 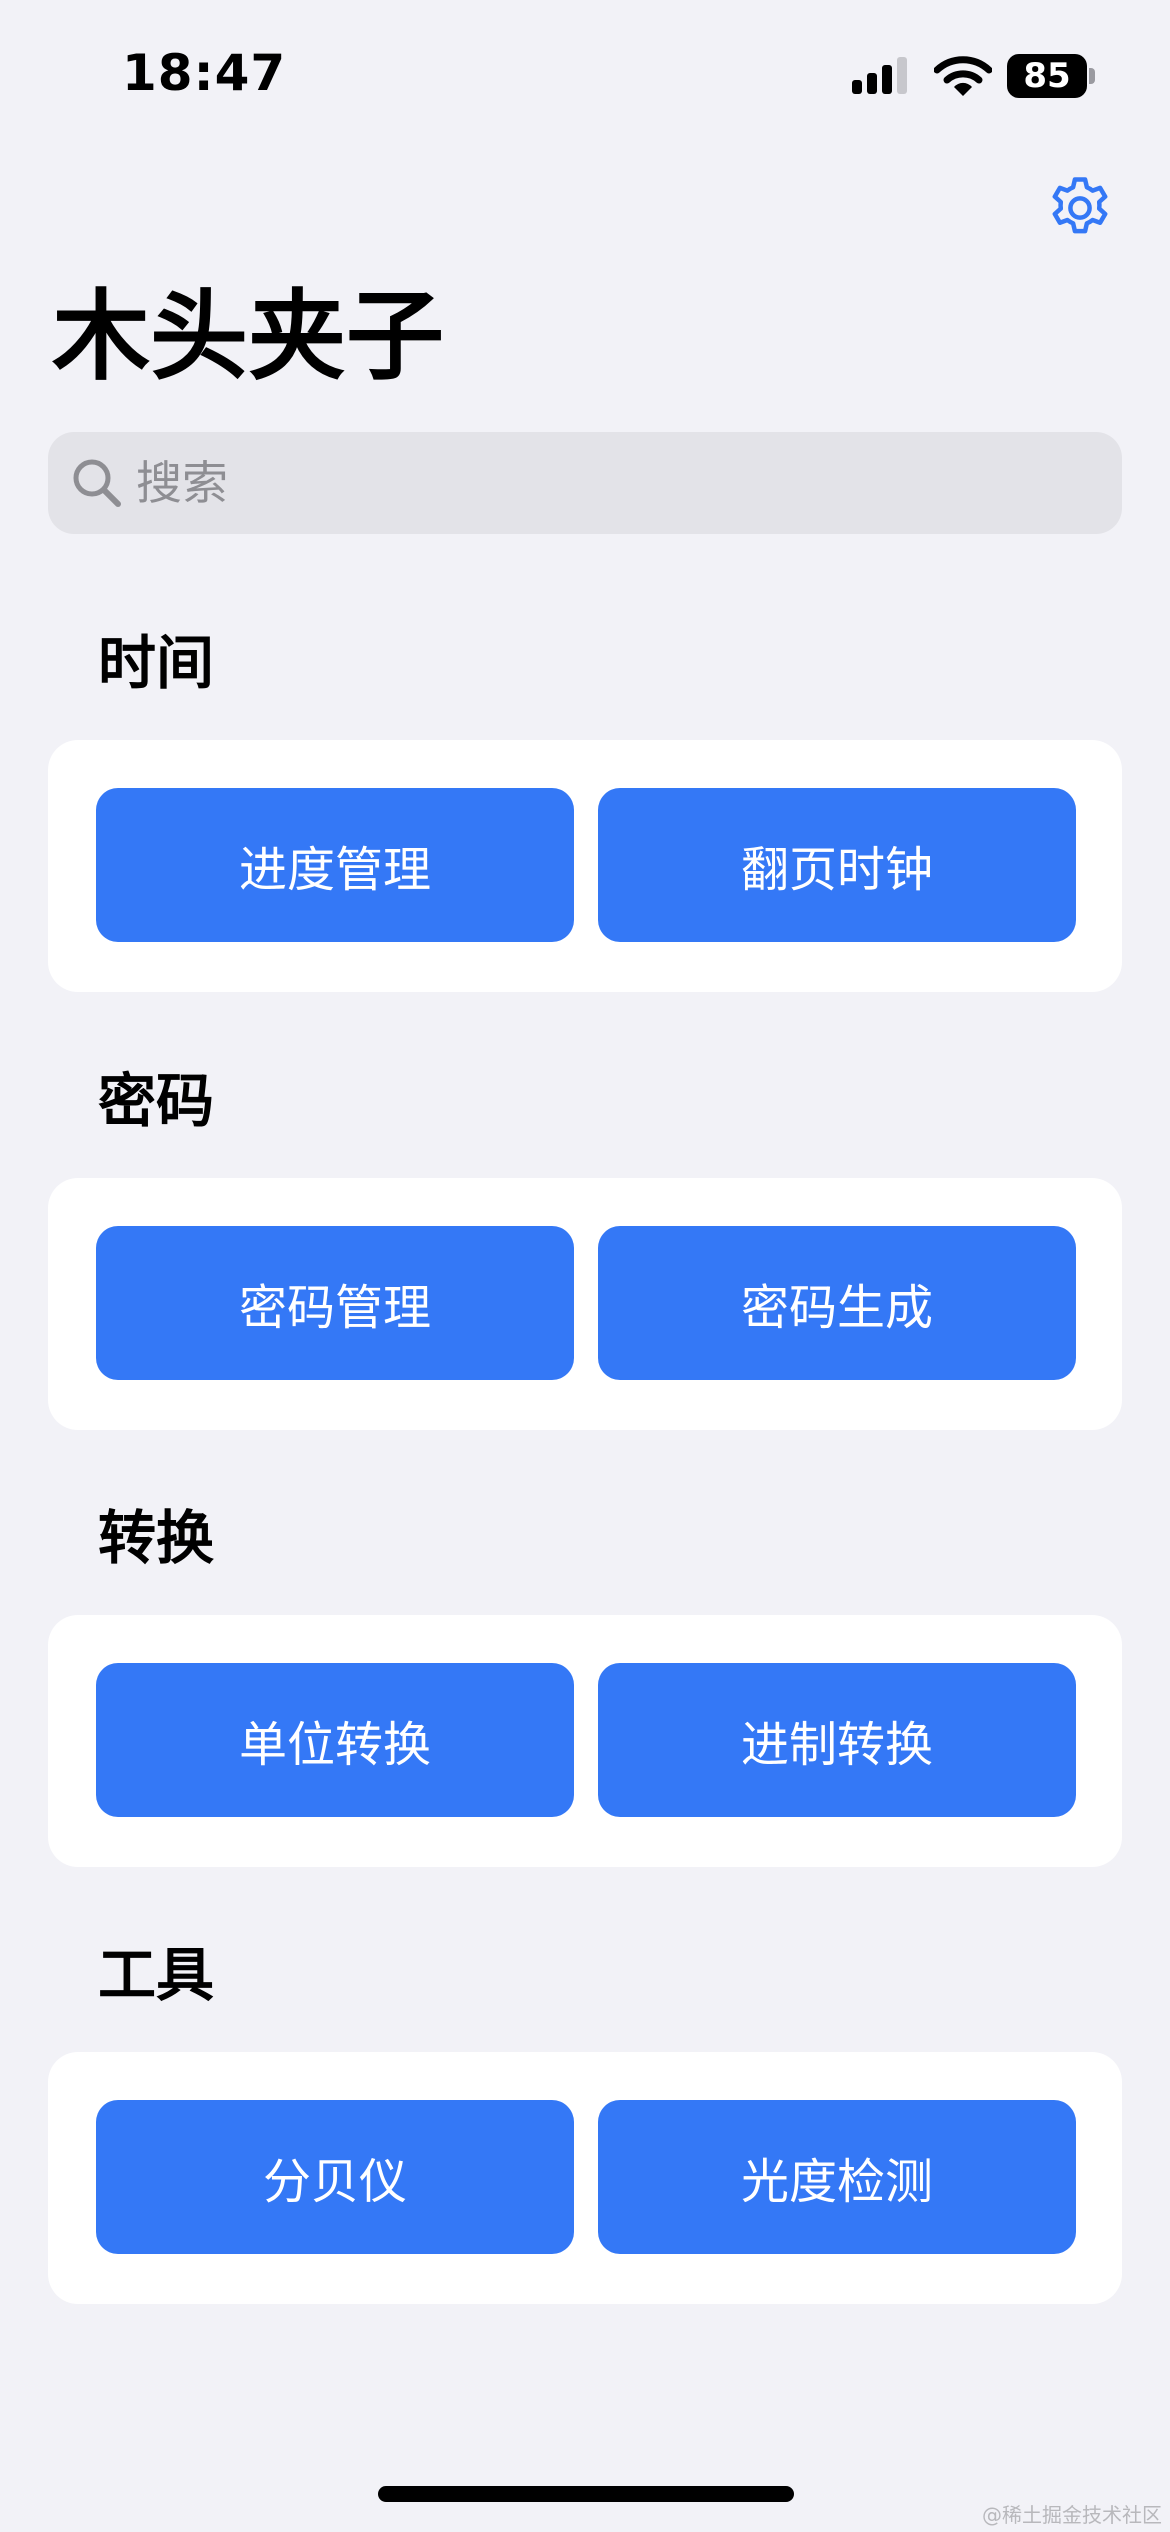 I want to click on card-time: 进度管理 翻页时钟, so click(x=585, y=866).